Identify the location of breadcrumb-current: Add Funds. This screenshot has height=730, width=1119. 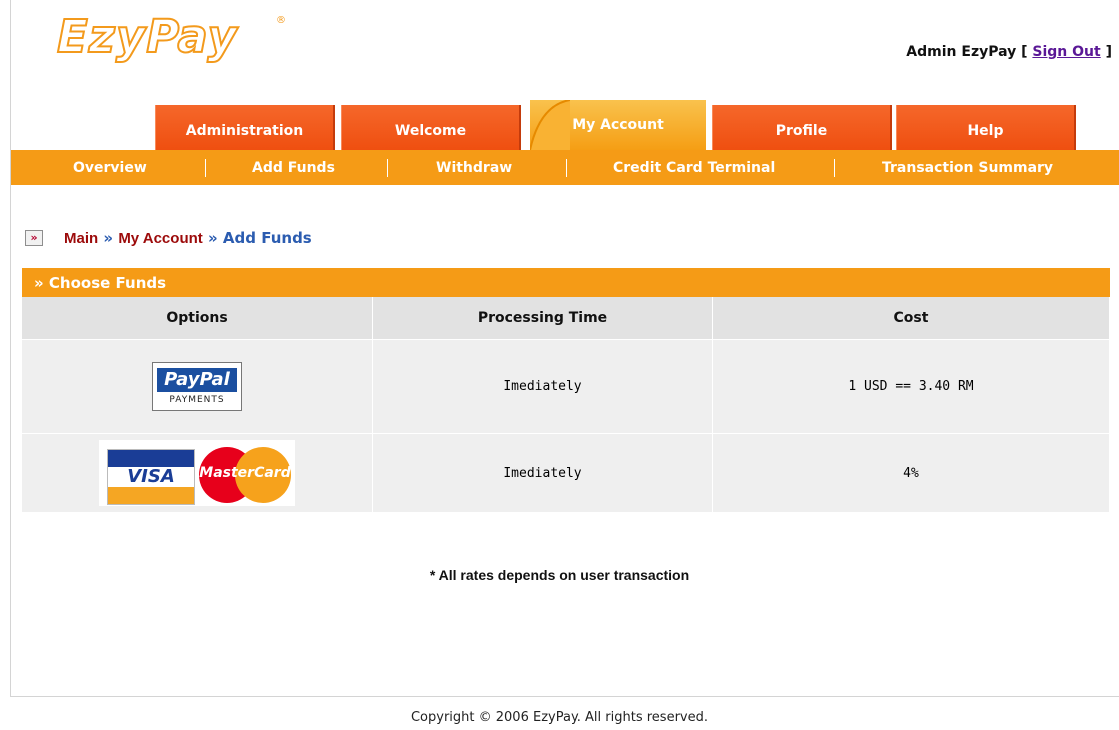
(267, 238).